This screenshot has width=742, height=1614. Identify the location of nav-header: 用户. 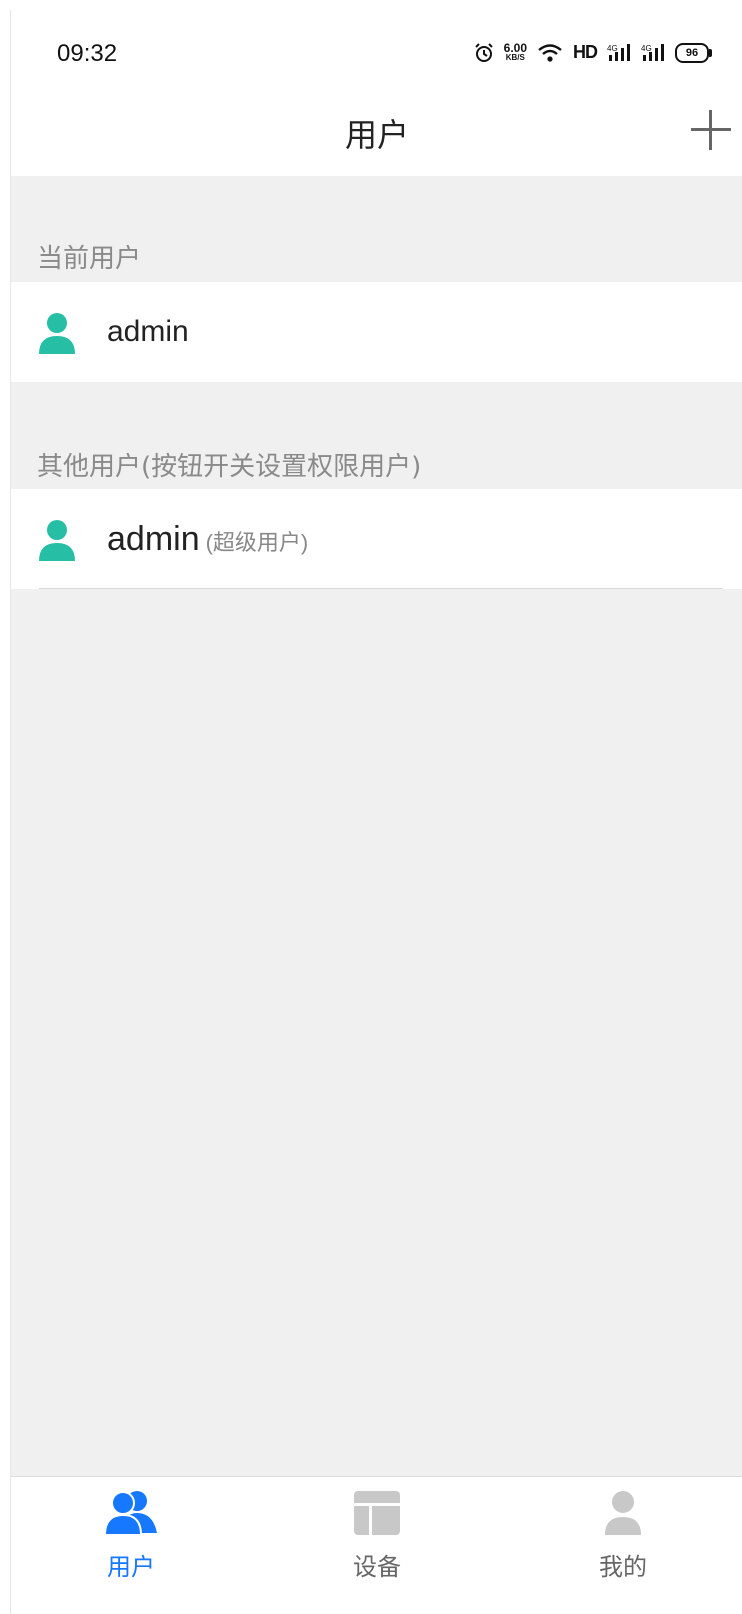
(376, 133).